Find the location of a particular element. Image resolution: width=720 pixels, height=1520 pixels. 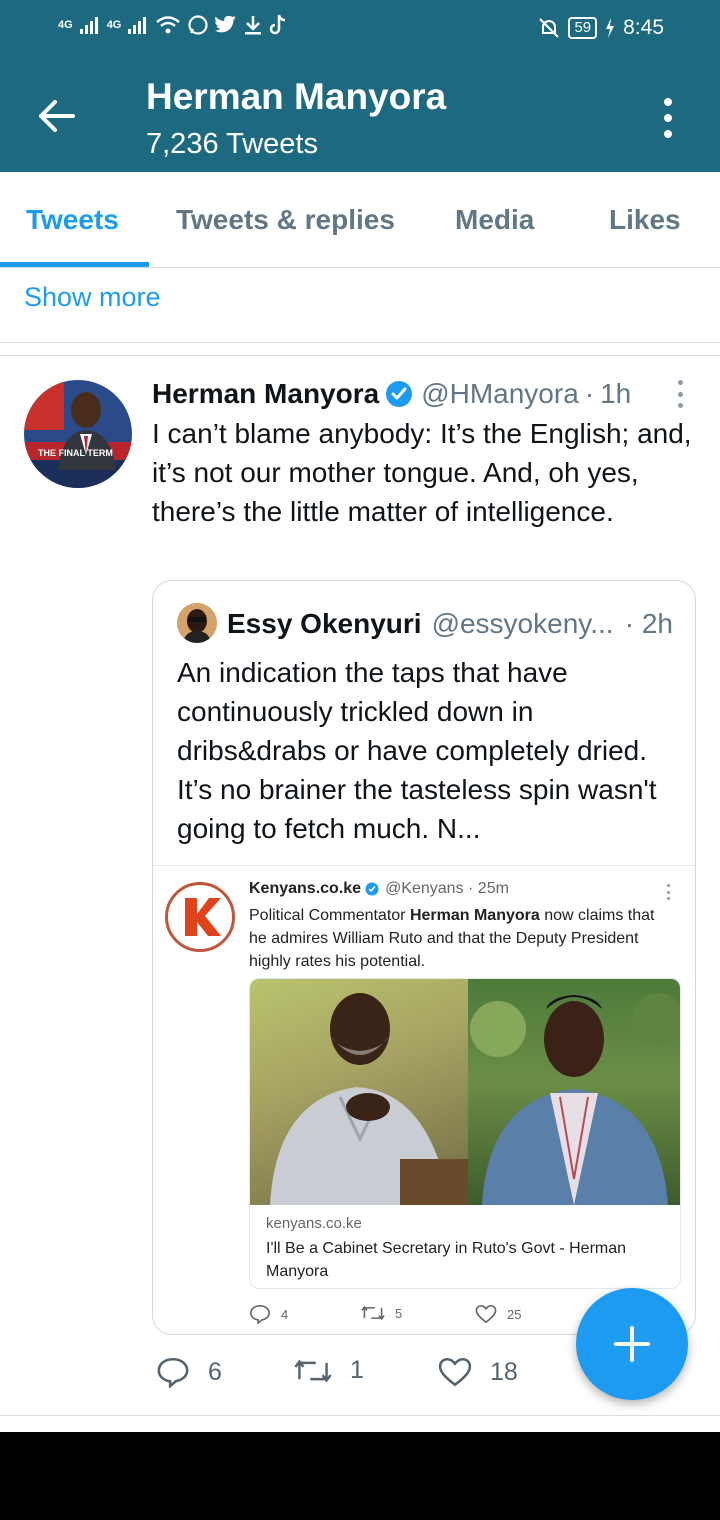

back-arrow-icon is located at coordinates (57, 116).